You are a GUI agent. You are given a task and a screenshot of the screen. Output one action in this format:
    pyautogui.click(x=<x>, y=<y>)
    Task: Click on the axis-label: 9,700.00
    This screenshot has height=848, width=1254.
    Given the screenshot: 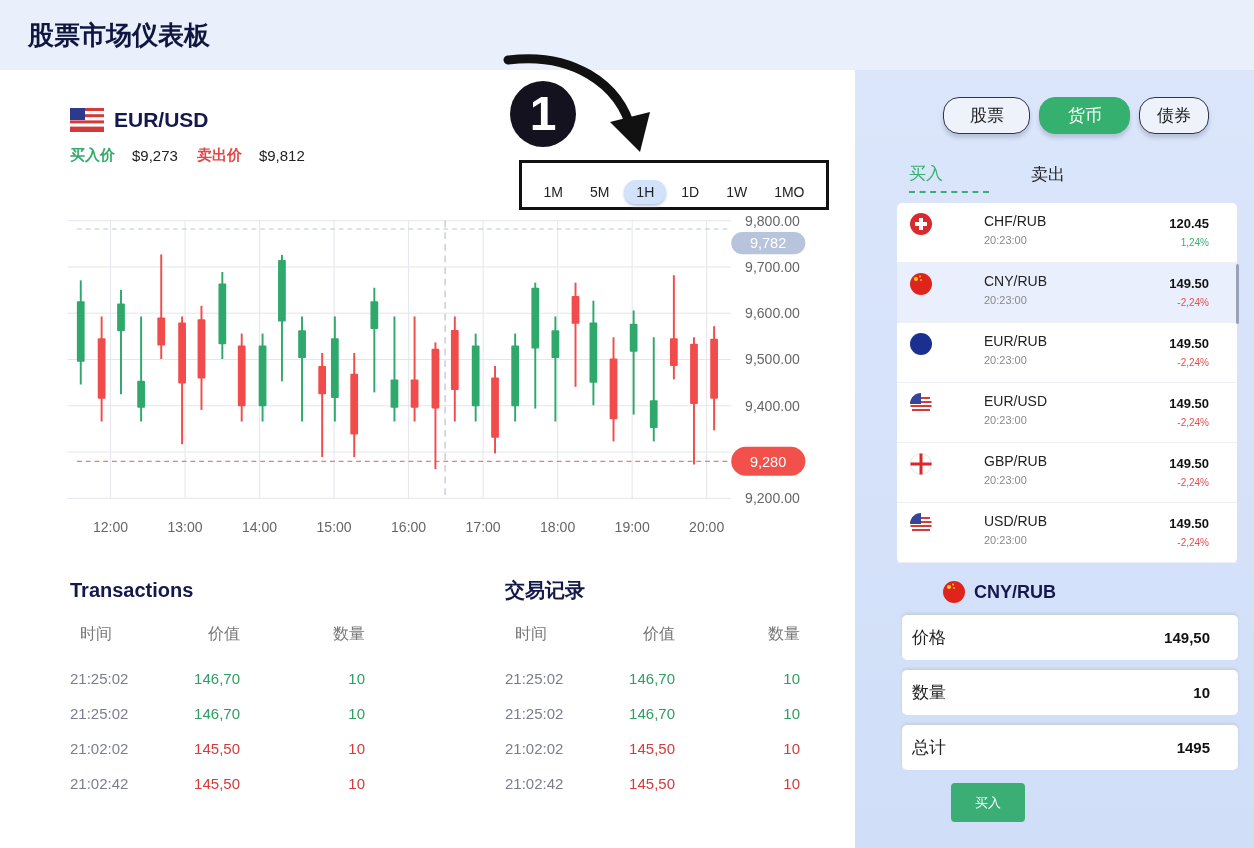 What is the action you would take?
    pyautogui.click(x=772, y=266)
    